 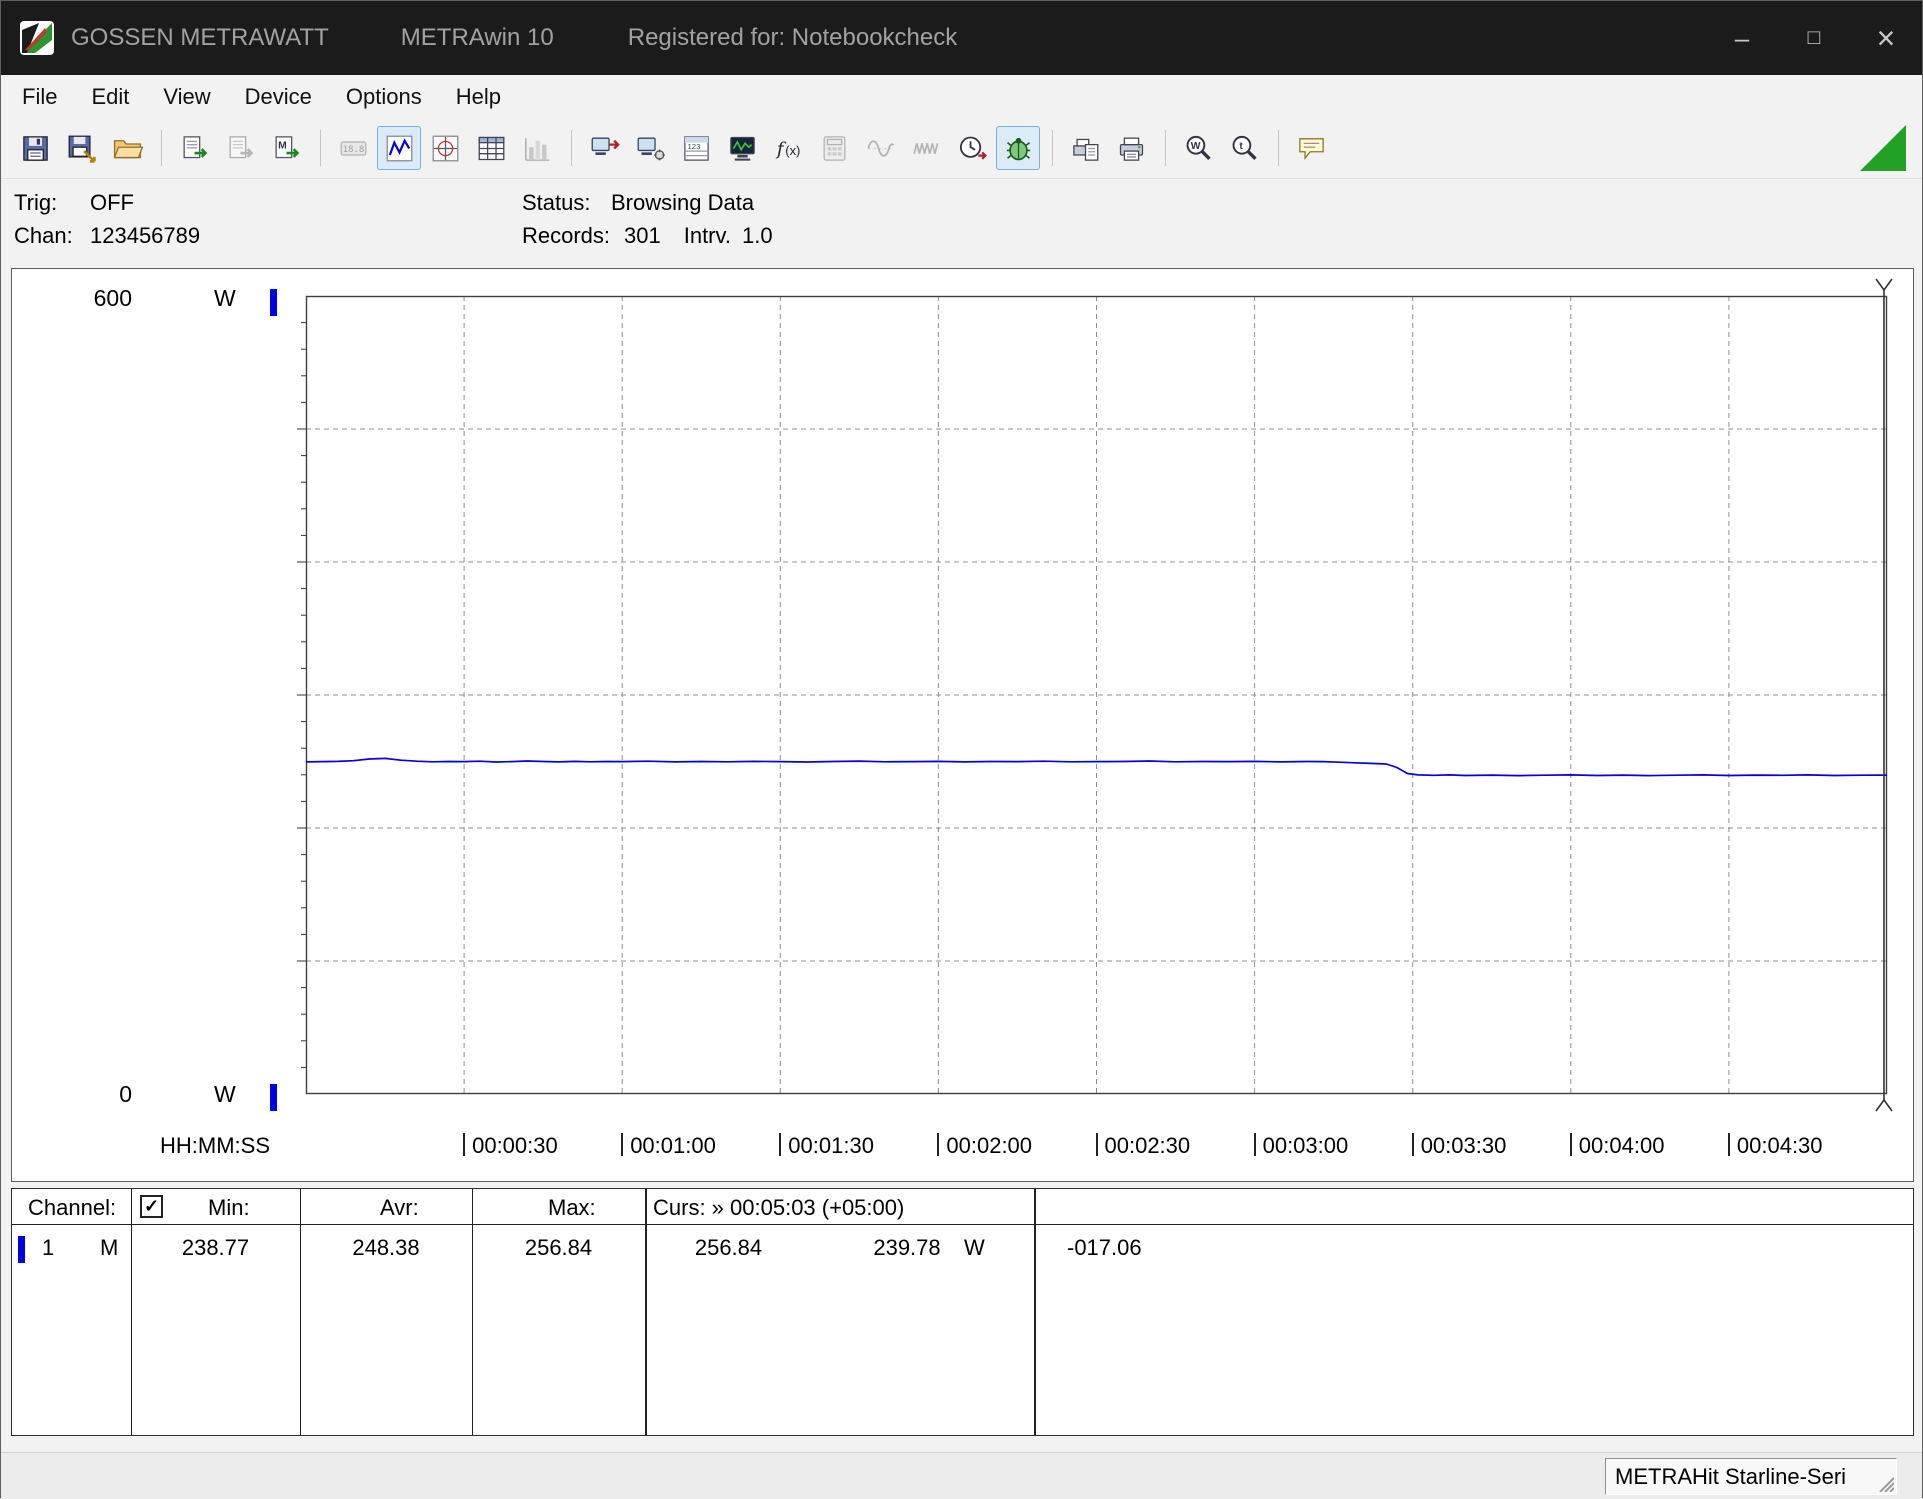 I want to click on maximize-button: □, so click(x=1814, y=38).